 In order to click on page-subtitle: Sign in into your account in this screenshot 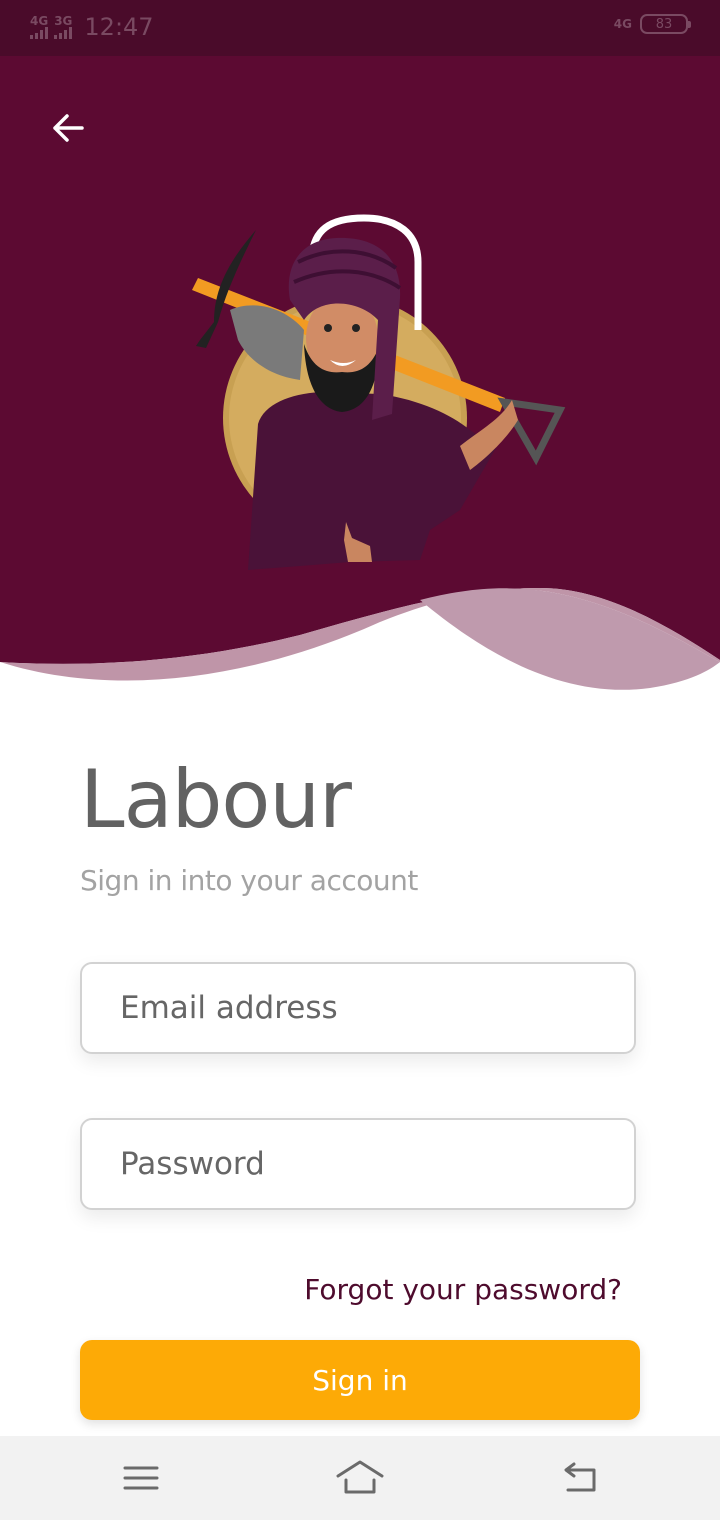, I will do `click(249, 880)`.